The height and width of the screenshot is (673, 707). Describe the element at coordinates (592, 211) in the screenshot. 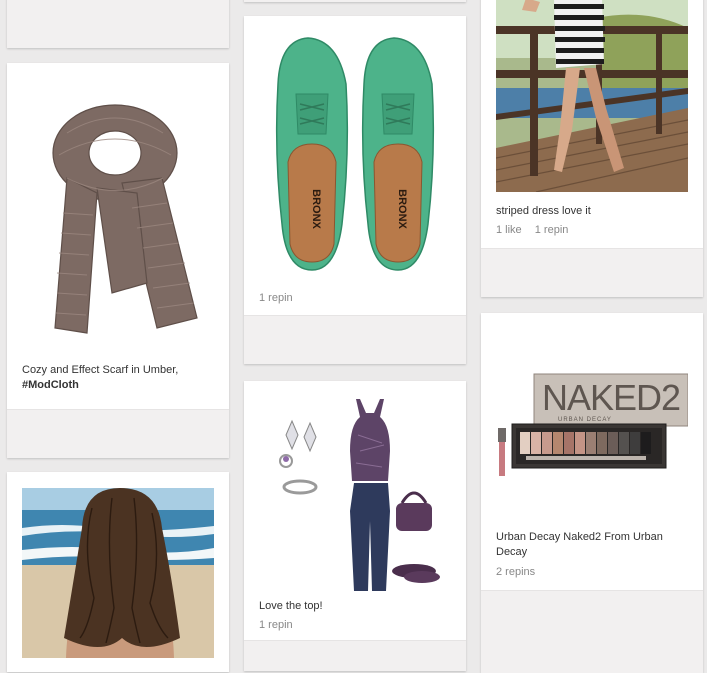

I see `pin-description: striped dress love it` at that location.